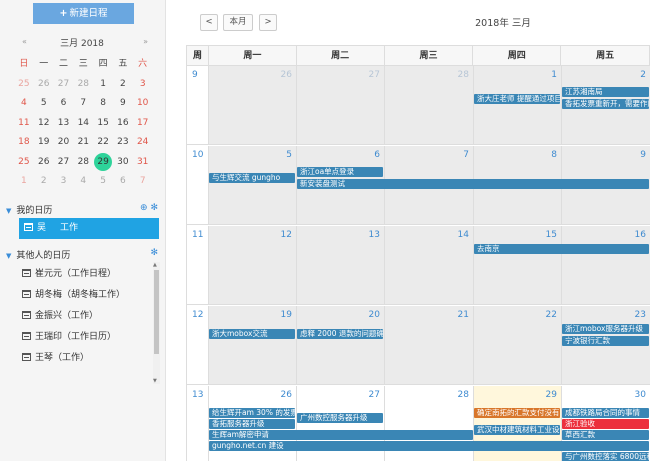 This screenshot has height=461, width=650. What do you see at coordinates (144, 208) in the screenshot?
I see `add-calendar-icon: ⊕` at bounding box center [144, 208].